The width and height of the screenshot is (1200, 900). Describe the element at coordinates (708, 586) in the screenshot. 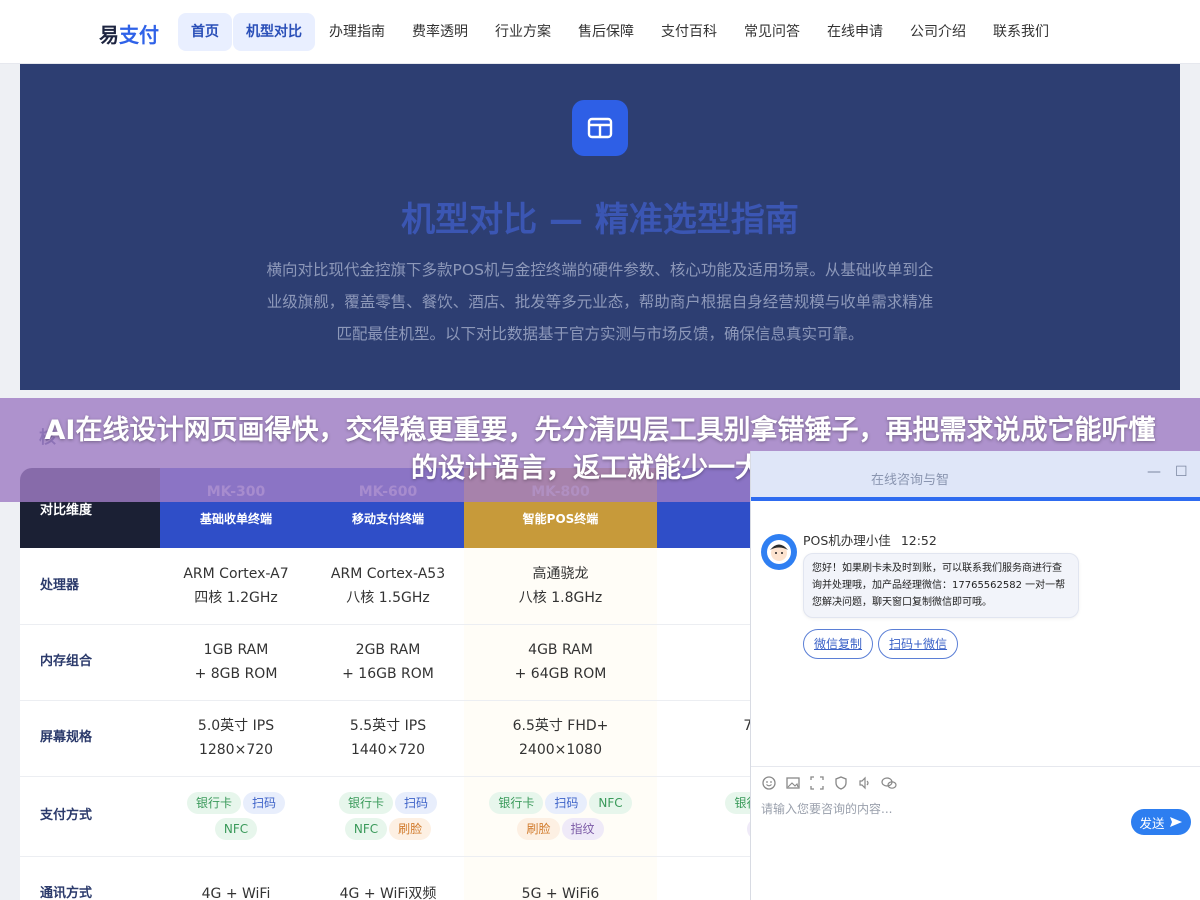

I see `cell-line: 八` at that location.